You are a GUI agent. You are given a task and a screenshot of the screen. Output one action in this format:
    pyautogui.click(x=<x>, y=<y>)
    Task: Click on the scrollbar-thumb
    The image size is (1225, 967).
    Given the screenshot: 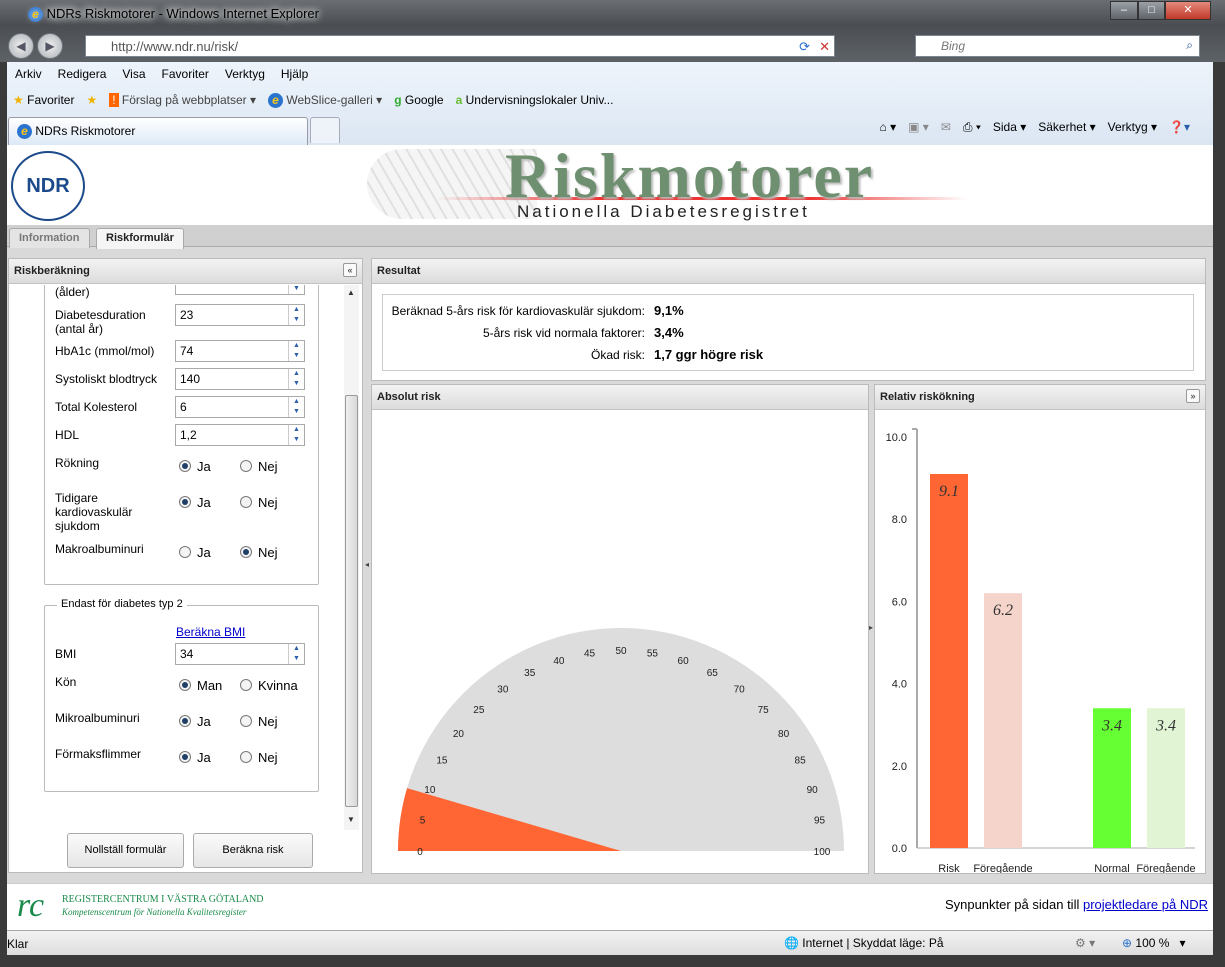 What is the action you would take?
    pyautogui.click(x=351, y=601)
    